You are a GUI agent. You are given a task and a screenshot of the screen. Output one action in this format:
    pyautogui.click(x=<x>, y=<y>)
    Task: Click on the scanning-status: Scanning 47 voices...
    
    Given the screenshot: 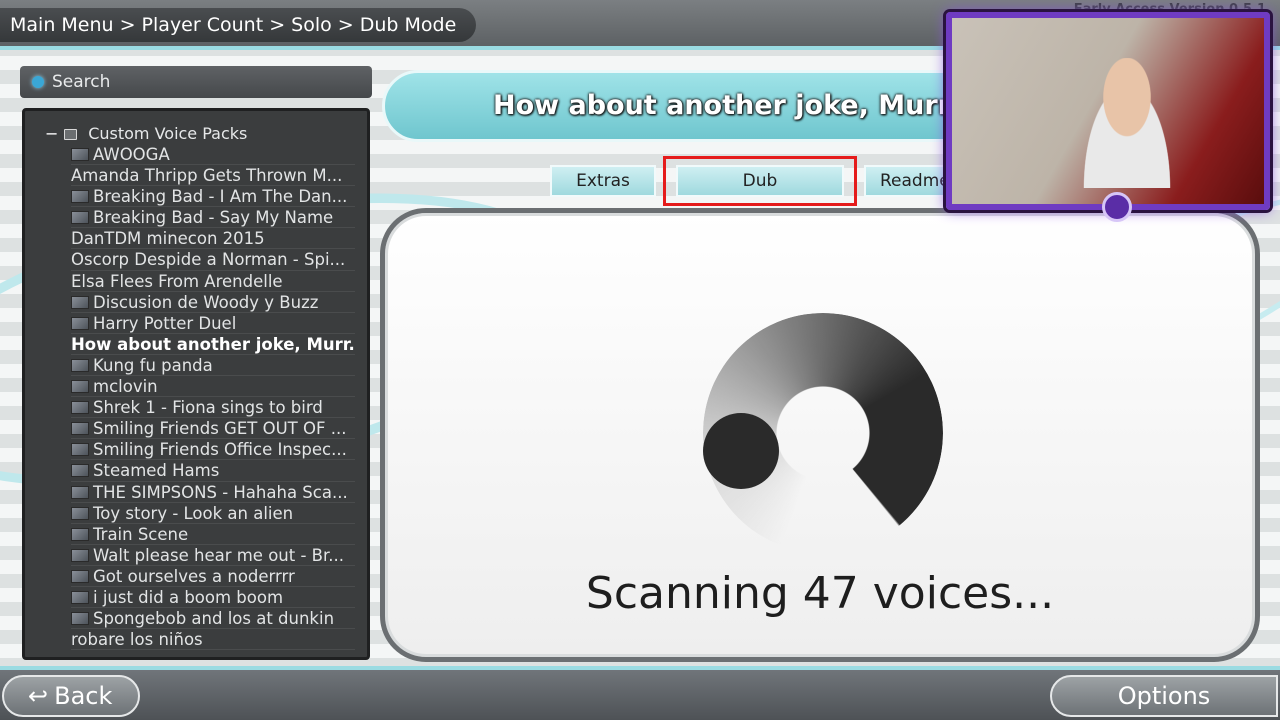 What is the action you would take?
    pyautogui.click(x=820, y=593)
    